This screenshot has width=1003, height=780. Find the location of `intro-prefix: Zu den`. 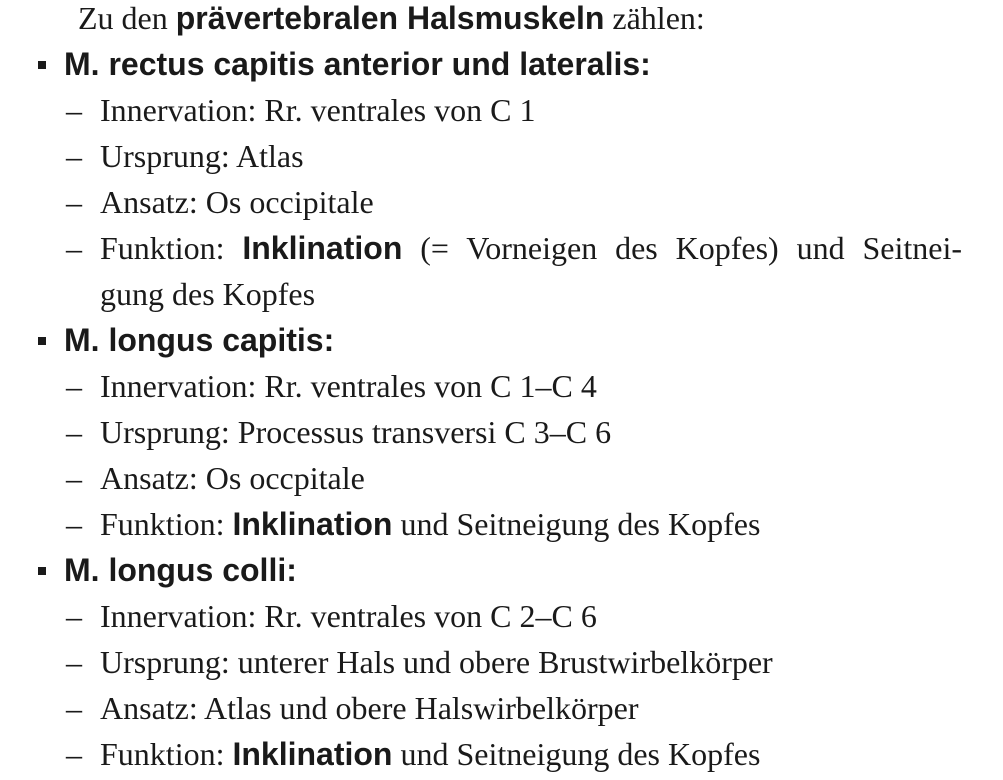

intro-prefix: Zu den is located at coordinates (127, 18).